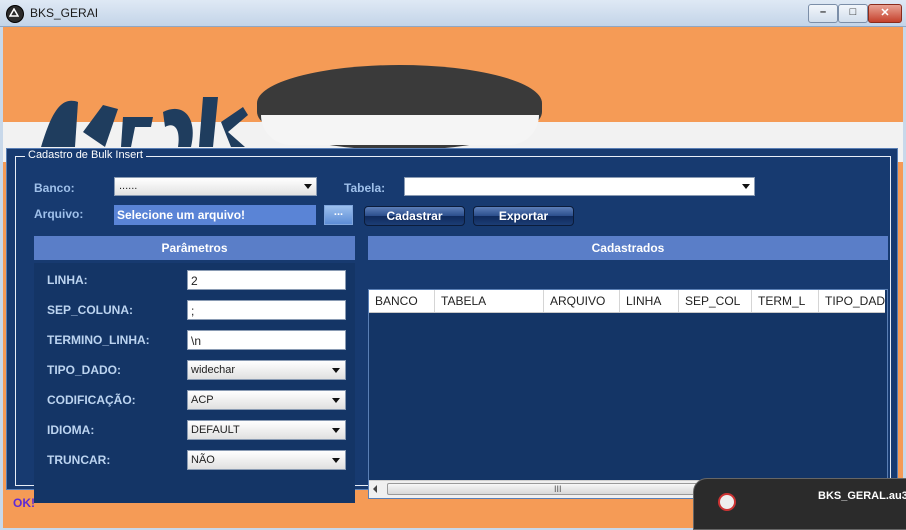  I want to click on tipo-dado-value: widechar, so click(213, 370).